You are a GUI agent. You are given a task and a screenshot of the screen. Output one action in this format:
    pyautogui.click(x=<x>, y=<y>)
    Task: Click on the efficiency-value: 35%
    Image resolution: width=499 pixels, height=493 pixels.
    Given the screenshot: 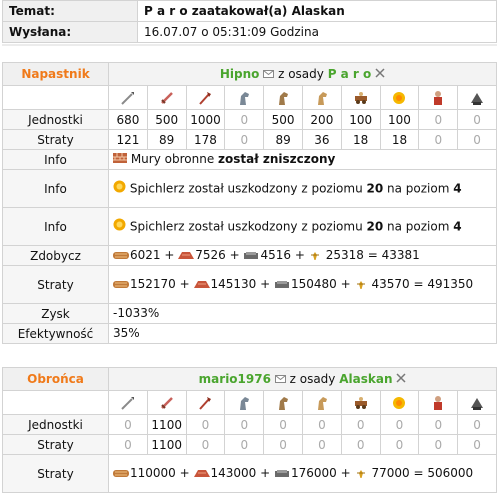 What is the action you would take?
    pyautogui.click(x=302, y=333)
    